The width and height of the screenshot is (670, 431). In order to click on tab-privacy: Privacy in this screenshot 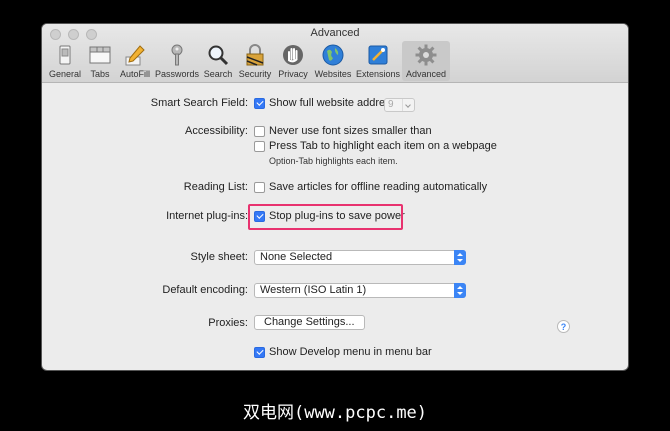, I will do `click(293, 61)`.